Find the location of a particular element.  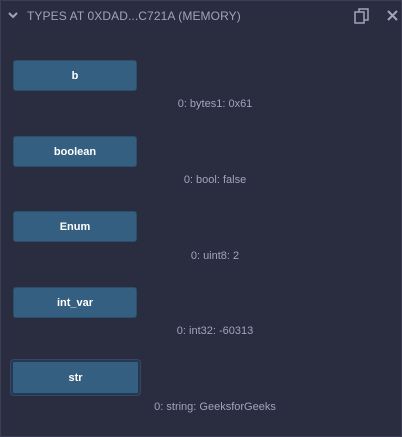

contract-header: TYPES AT 0XDAD...C721A (MEMORY) is located at coordinates (201, 16).